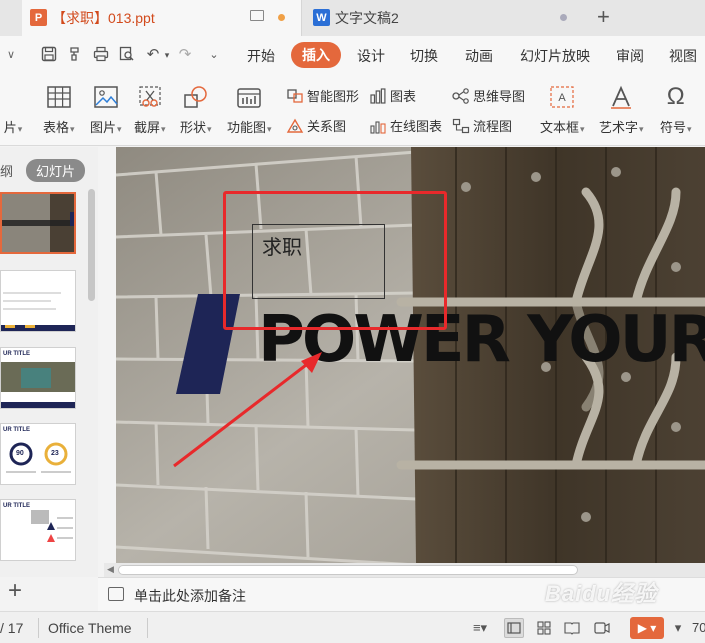 This screenshot has width=705, height=643. What do you see at coordinates (676, 126) in the screenshot?
I see `tool-label: 符号` at bounding box center [676, 126].